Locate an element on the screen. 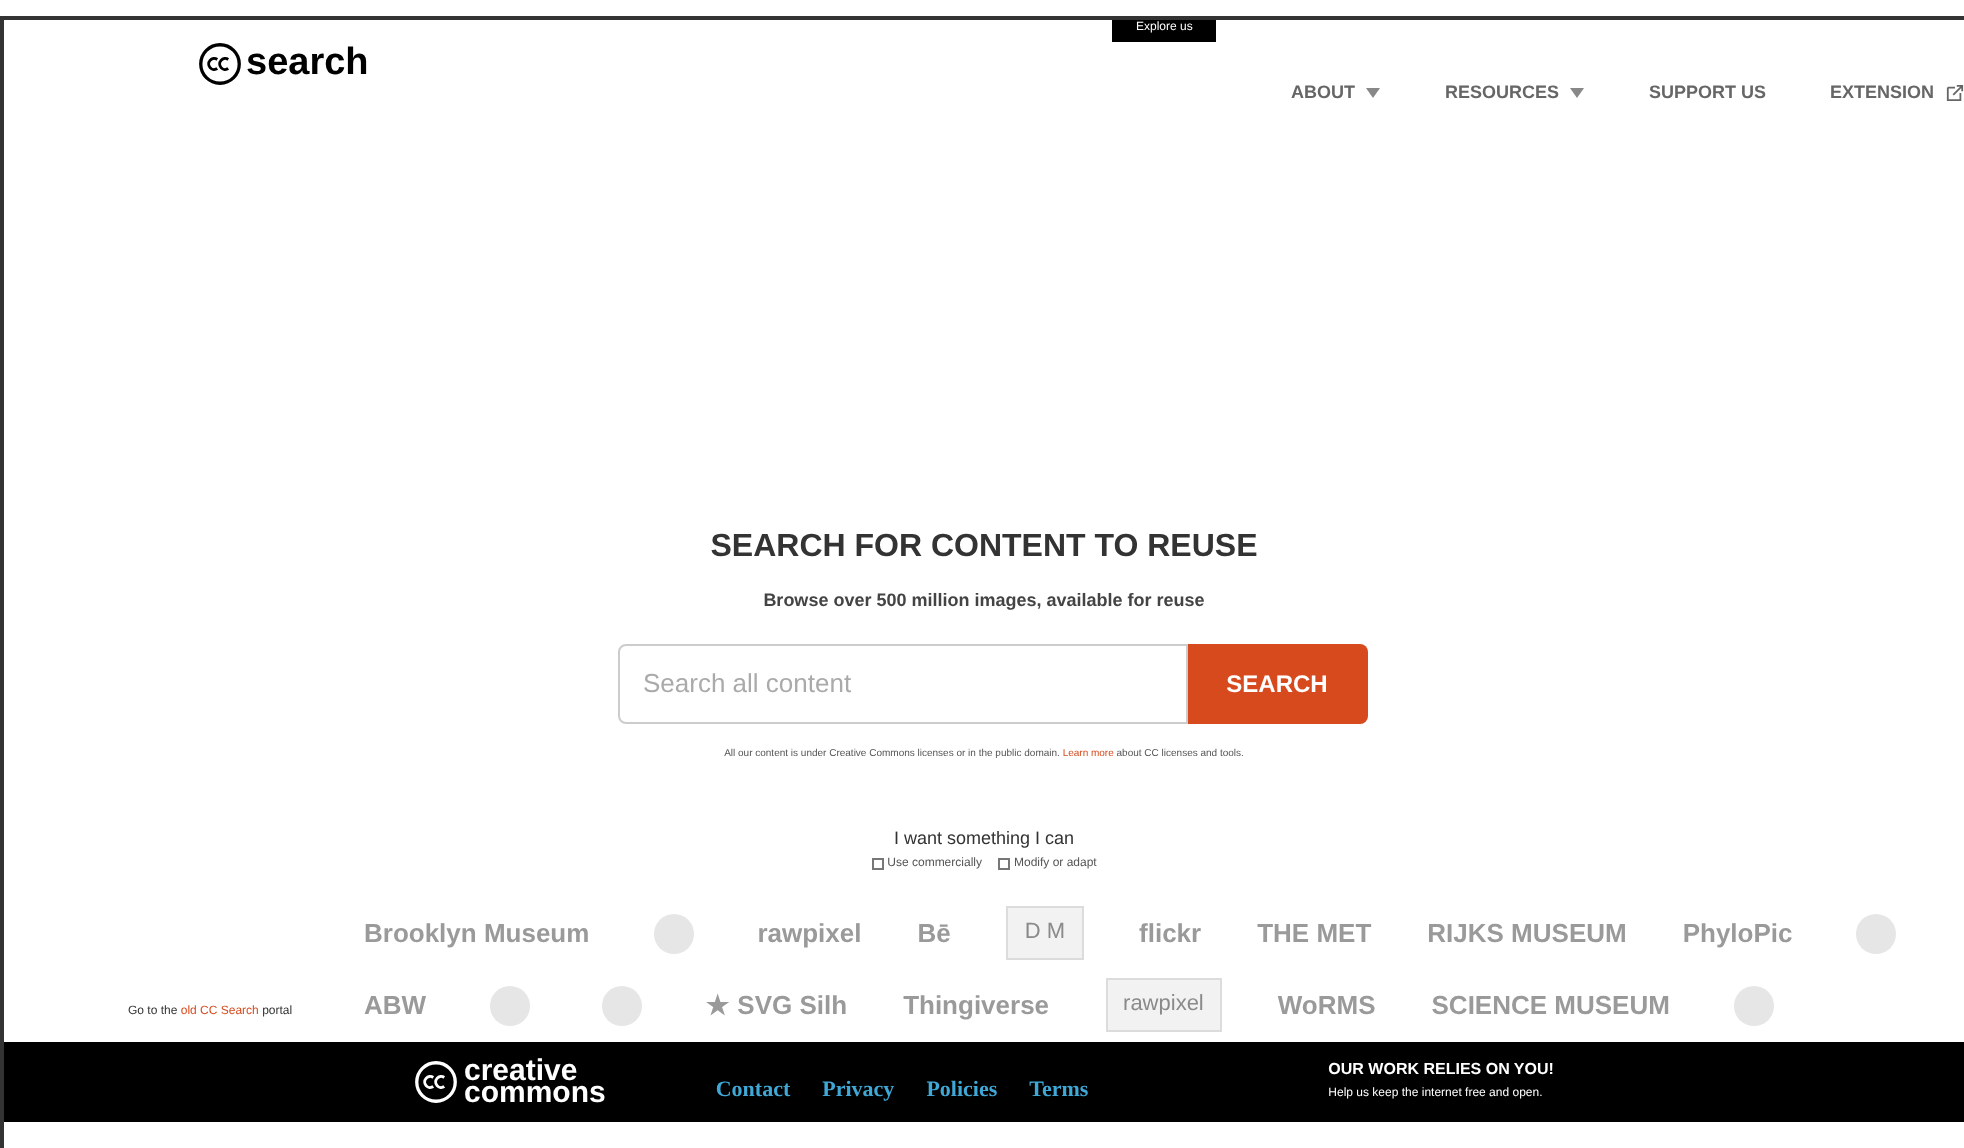 This screenshot has width=1964, height=1148. nav-link: RESOURCES is located at coordinates (1514, 93).